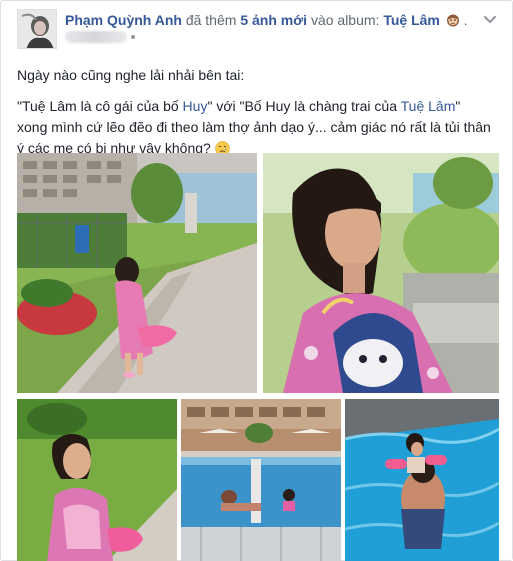 Image resolution: width=513 pixels, height=561 pixels. I want to click on meta-separator, so click(133, 37).